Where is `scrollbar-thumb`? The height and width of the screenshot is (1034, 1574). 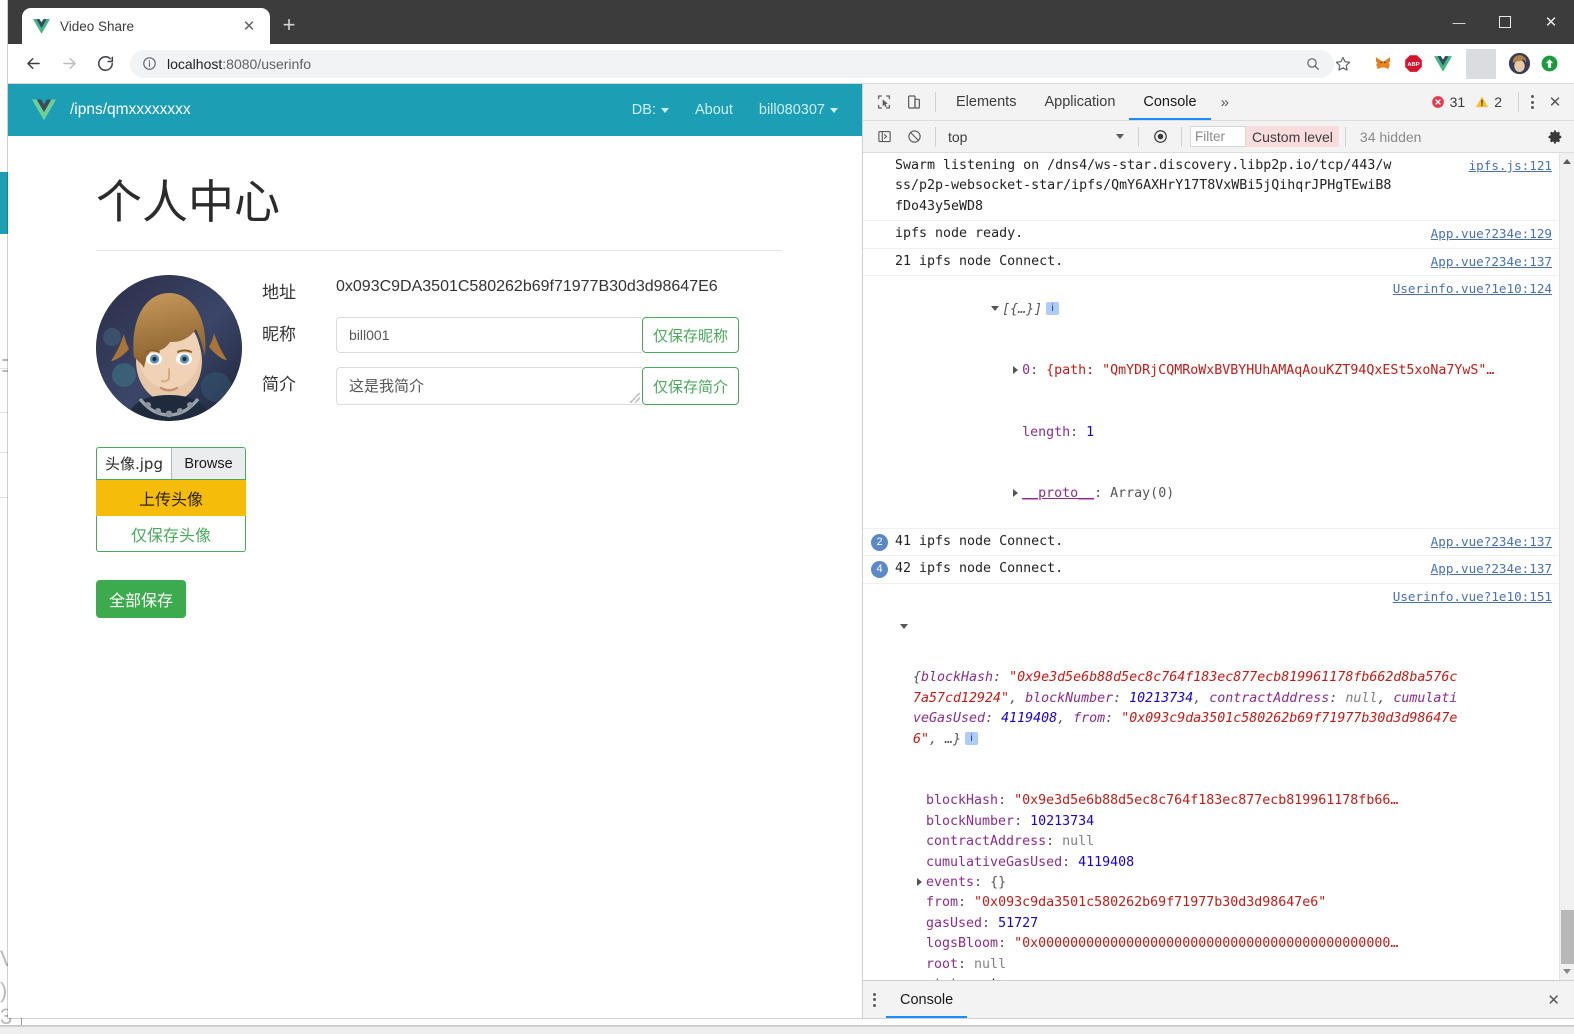 scrollbar-thumb is located at coordinates (1567, 937).